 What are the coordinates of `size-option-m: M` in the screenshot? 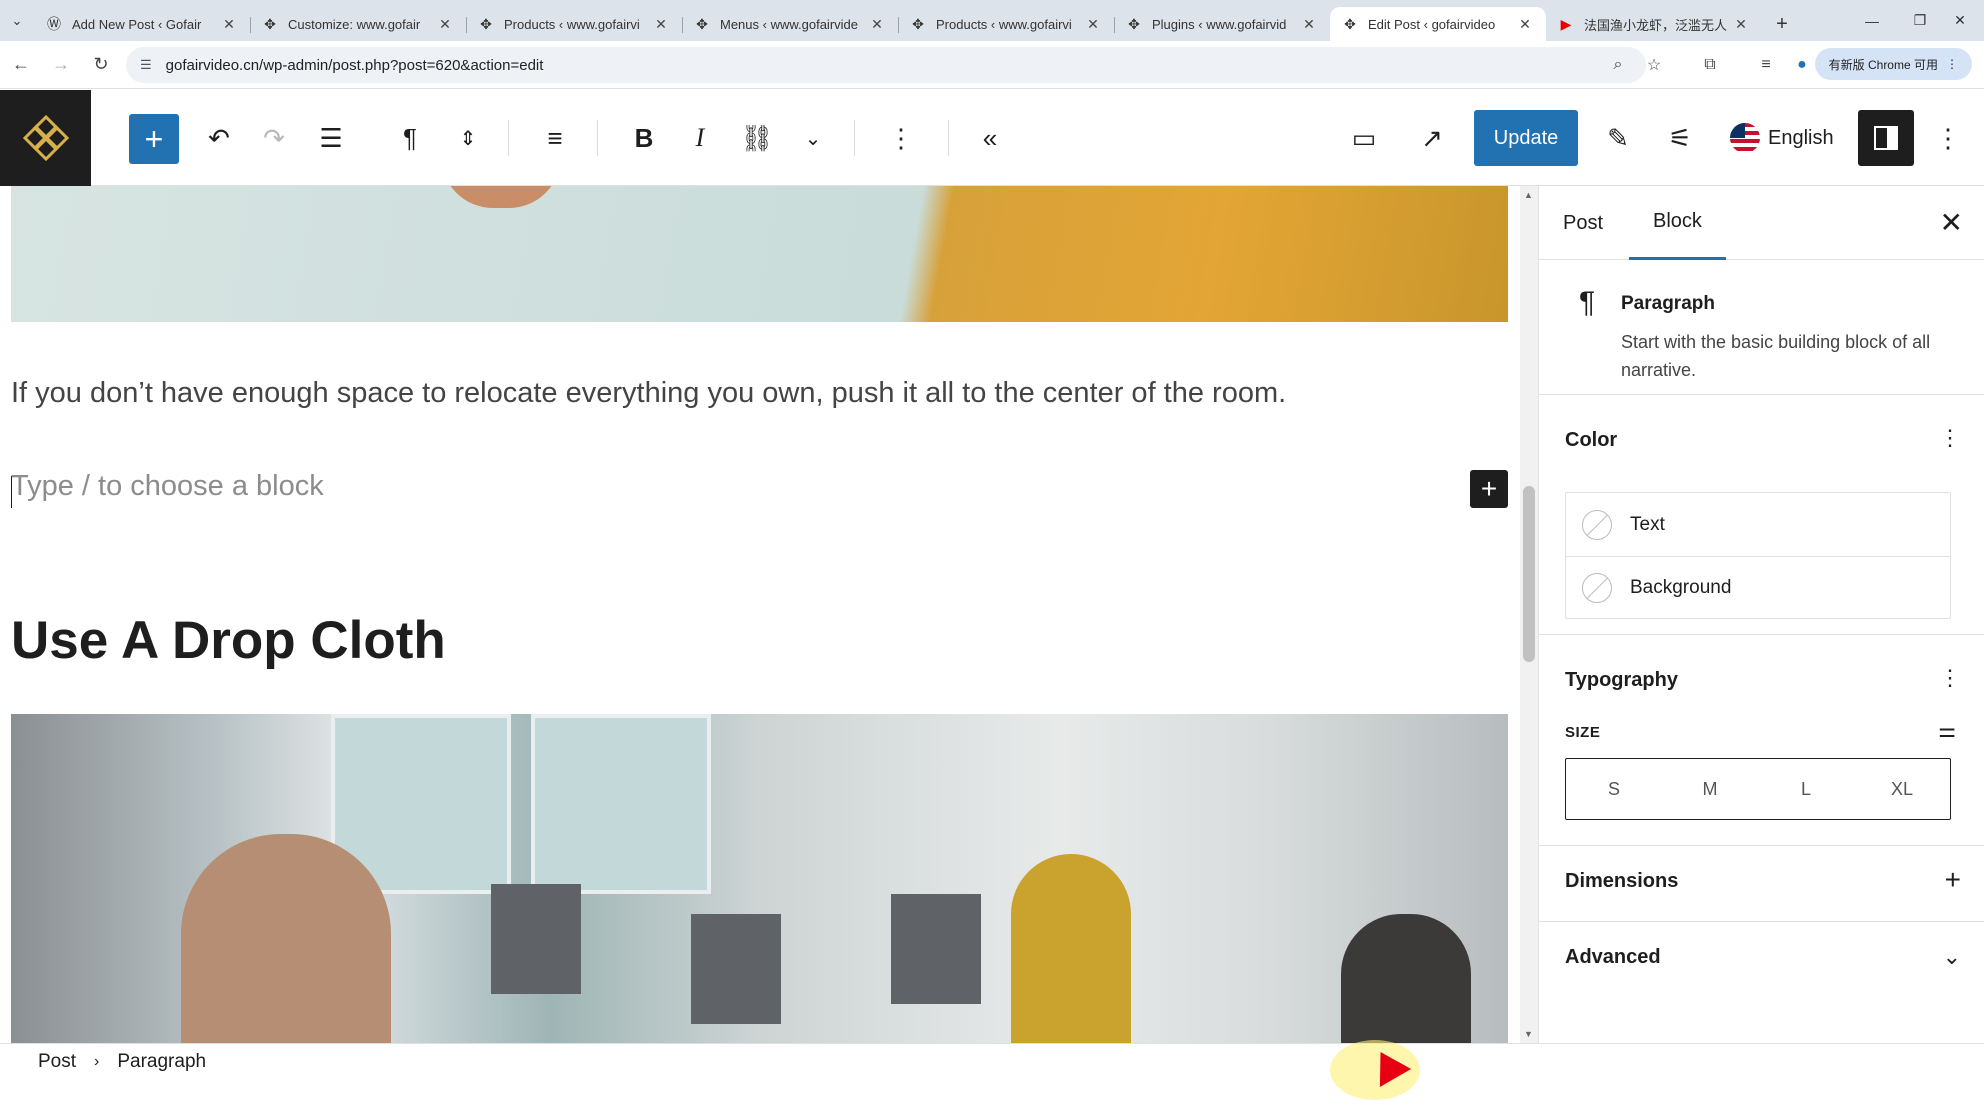 It's located at (1710, 789).